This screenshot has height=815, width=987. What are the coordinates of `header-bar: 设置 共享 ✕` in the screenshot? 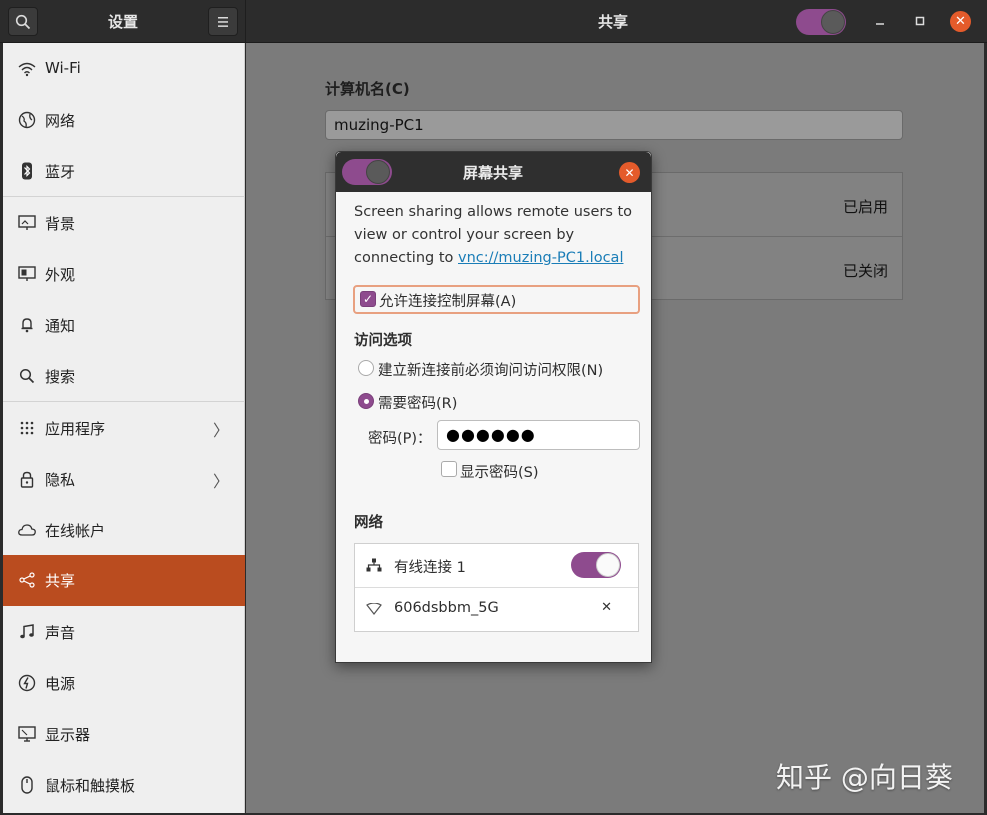 It's located at (493, 21).